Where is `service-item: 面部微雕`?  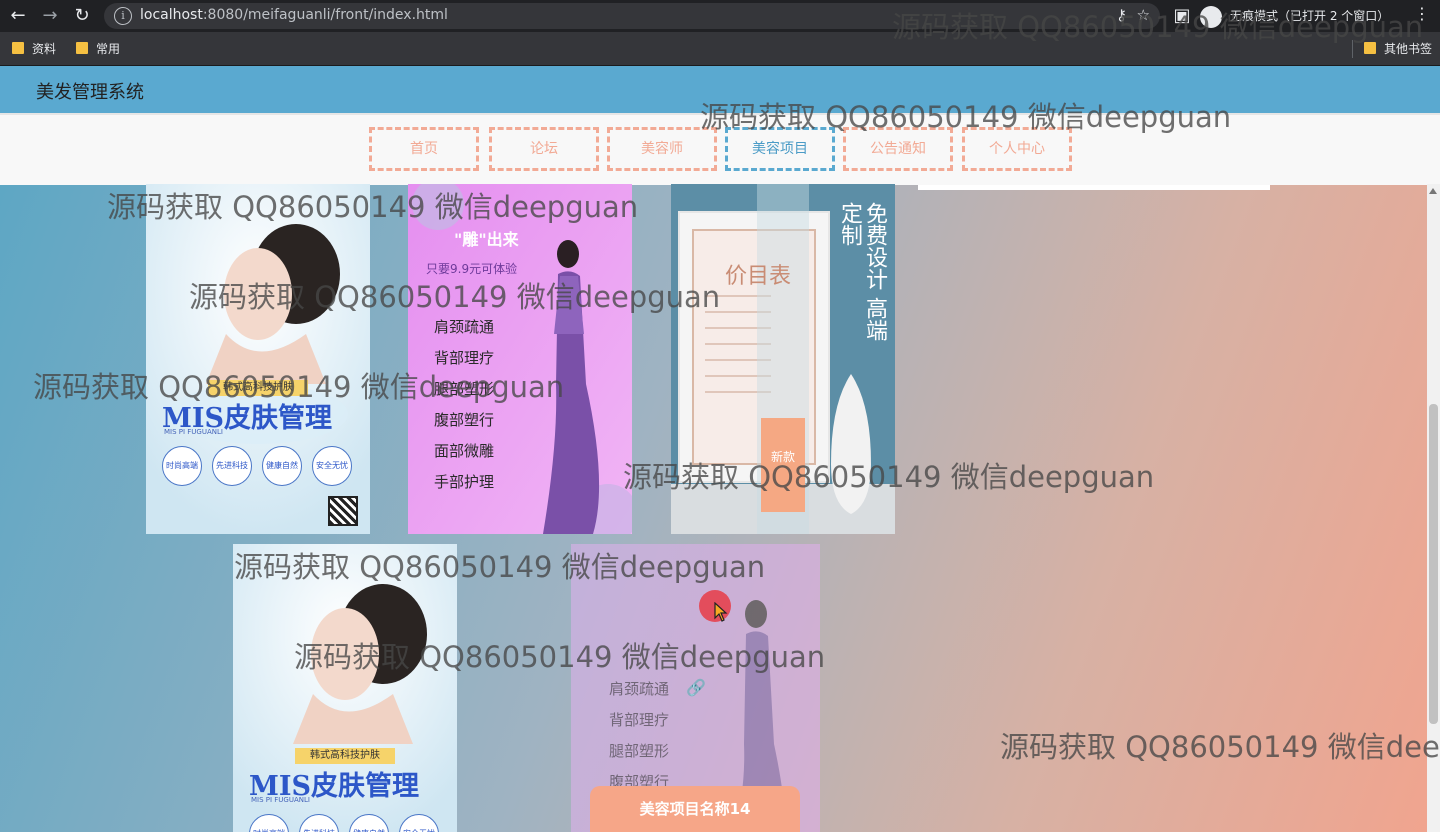 service-item: 面部微雕 is located at coordinates (464, 451).